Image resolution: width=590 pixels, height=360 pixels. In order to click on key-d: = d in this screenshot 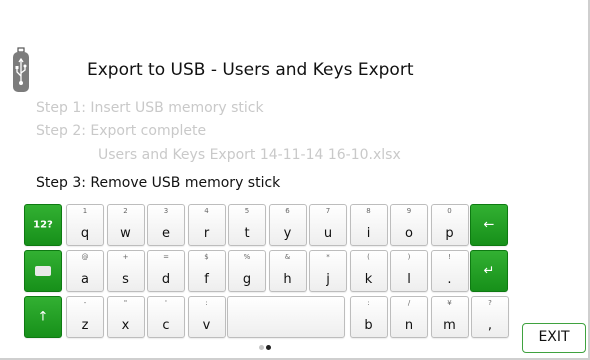, I will do `click(166, 271)`.